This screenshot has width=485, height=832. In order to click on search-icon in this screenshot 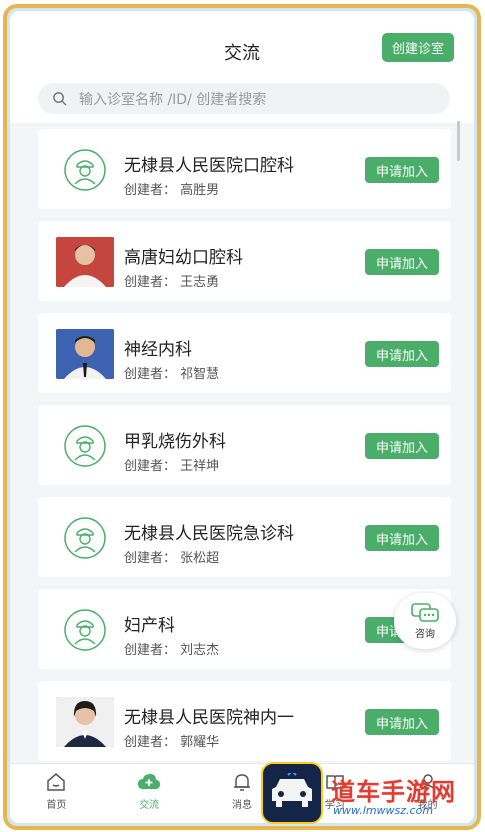, I will do `click(60, 99)`.